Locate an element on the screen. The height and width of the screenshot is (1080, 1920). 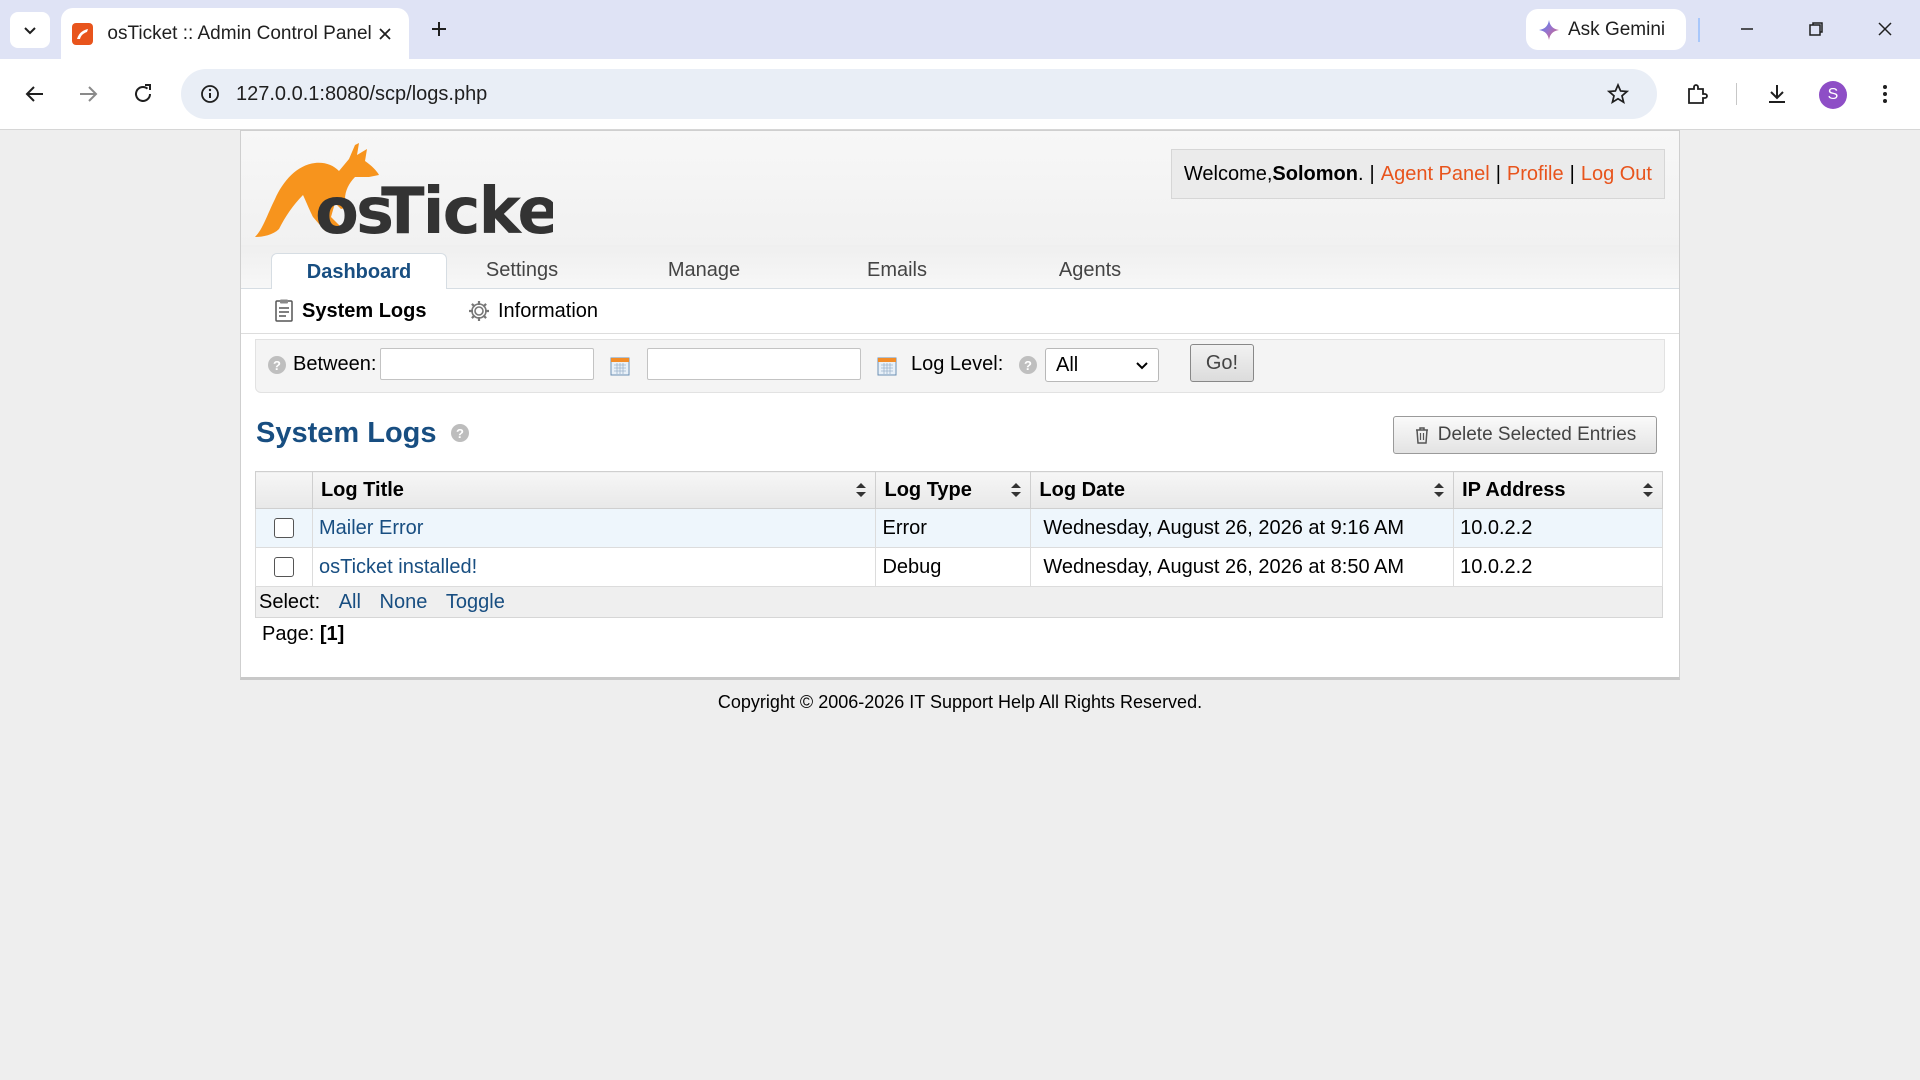
arrow-left-icon is located at coordinates (34, 94).